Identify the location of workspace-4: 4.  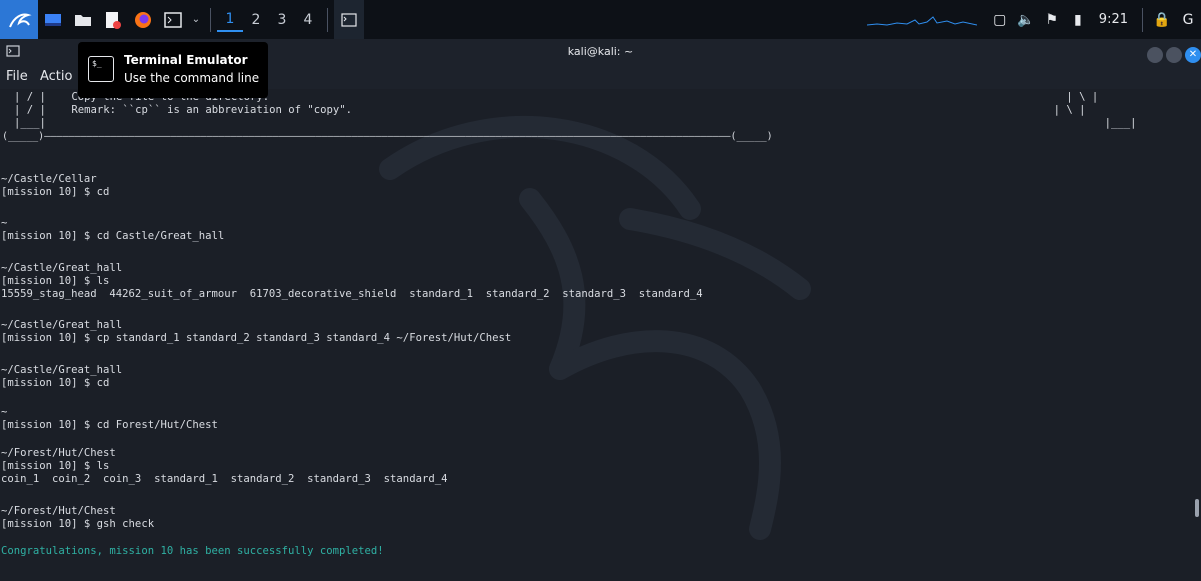
(308, 20).